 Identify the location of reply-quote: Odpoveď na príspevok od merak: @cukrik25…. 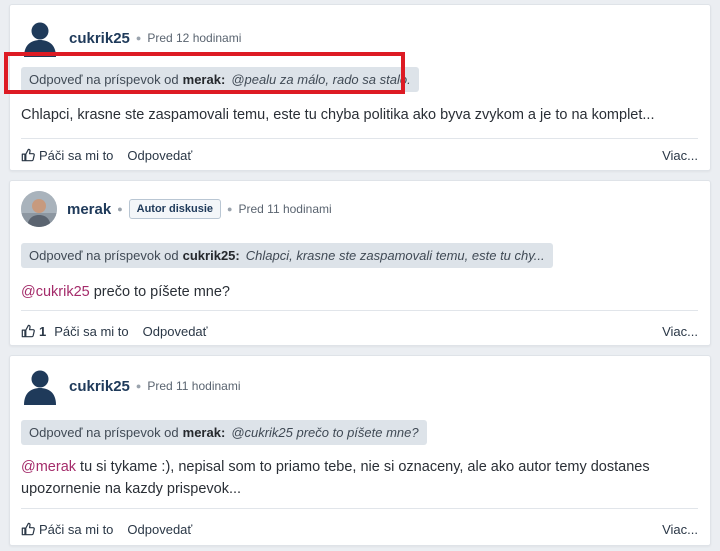
(224, 432).